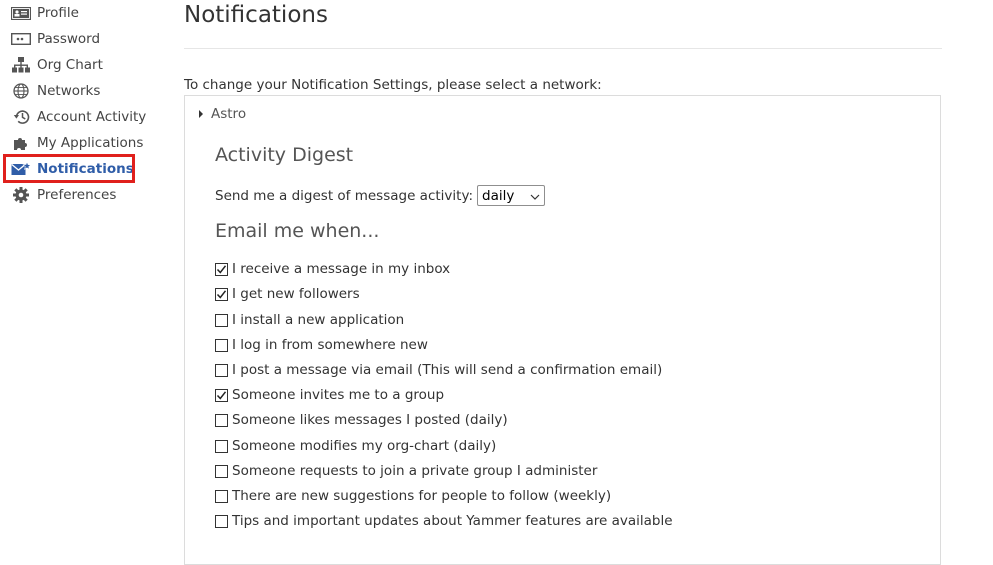 Image resolution: width=993 pixels, height=565 pixels. What do you see at coordinates (21, 195) in the screenshot?
I see `gear-icon` at bounding box center [21, 195].